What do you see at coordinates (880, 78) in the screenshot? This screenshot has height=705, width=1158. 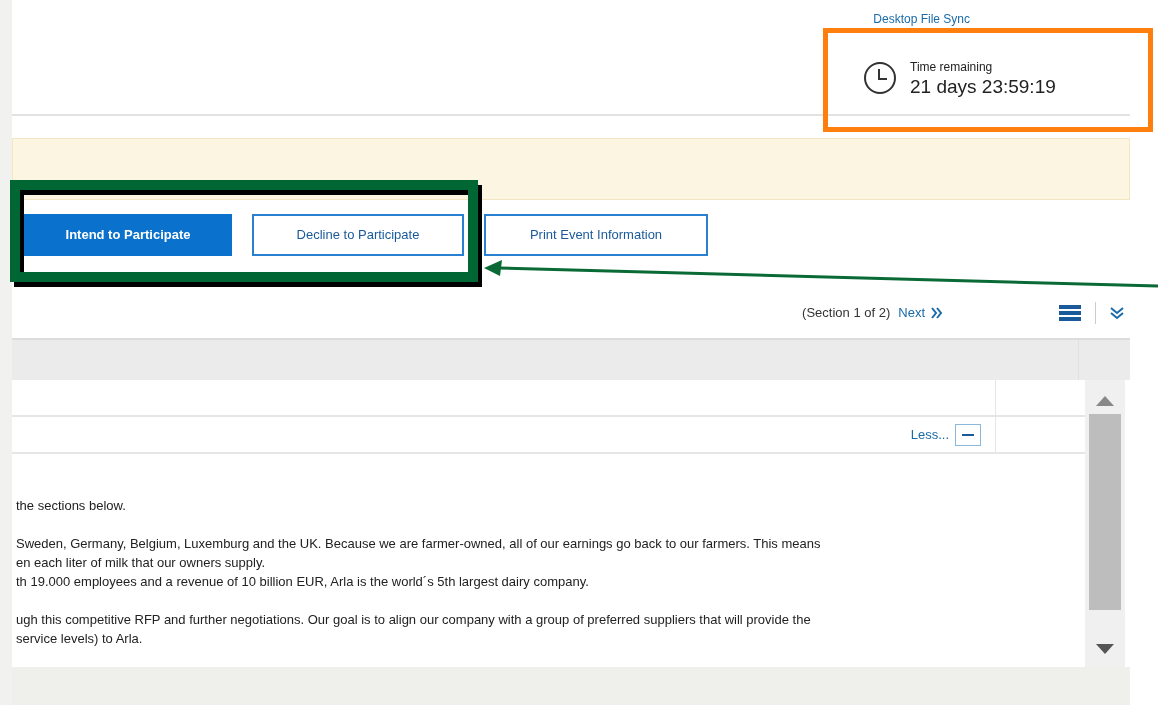 I see `clock-icon` at bounding box center [880, 78].